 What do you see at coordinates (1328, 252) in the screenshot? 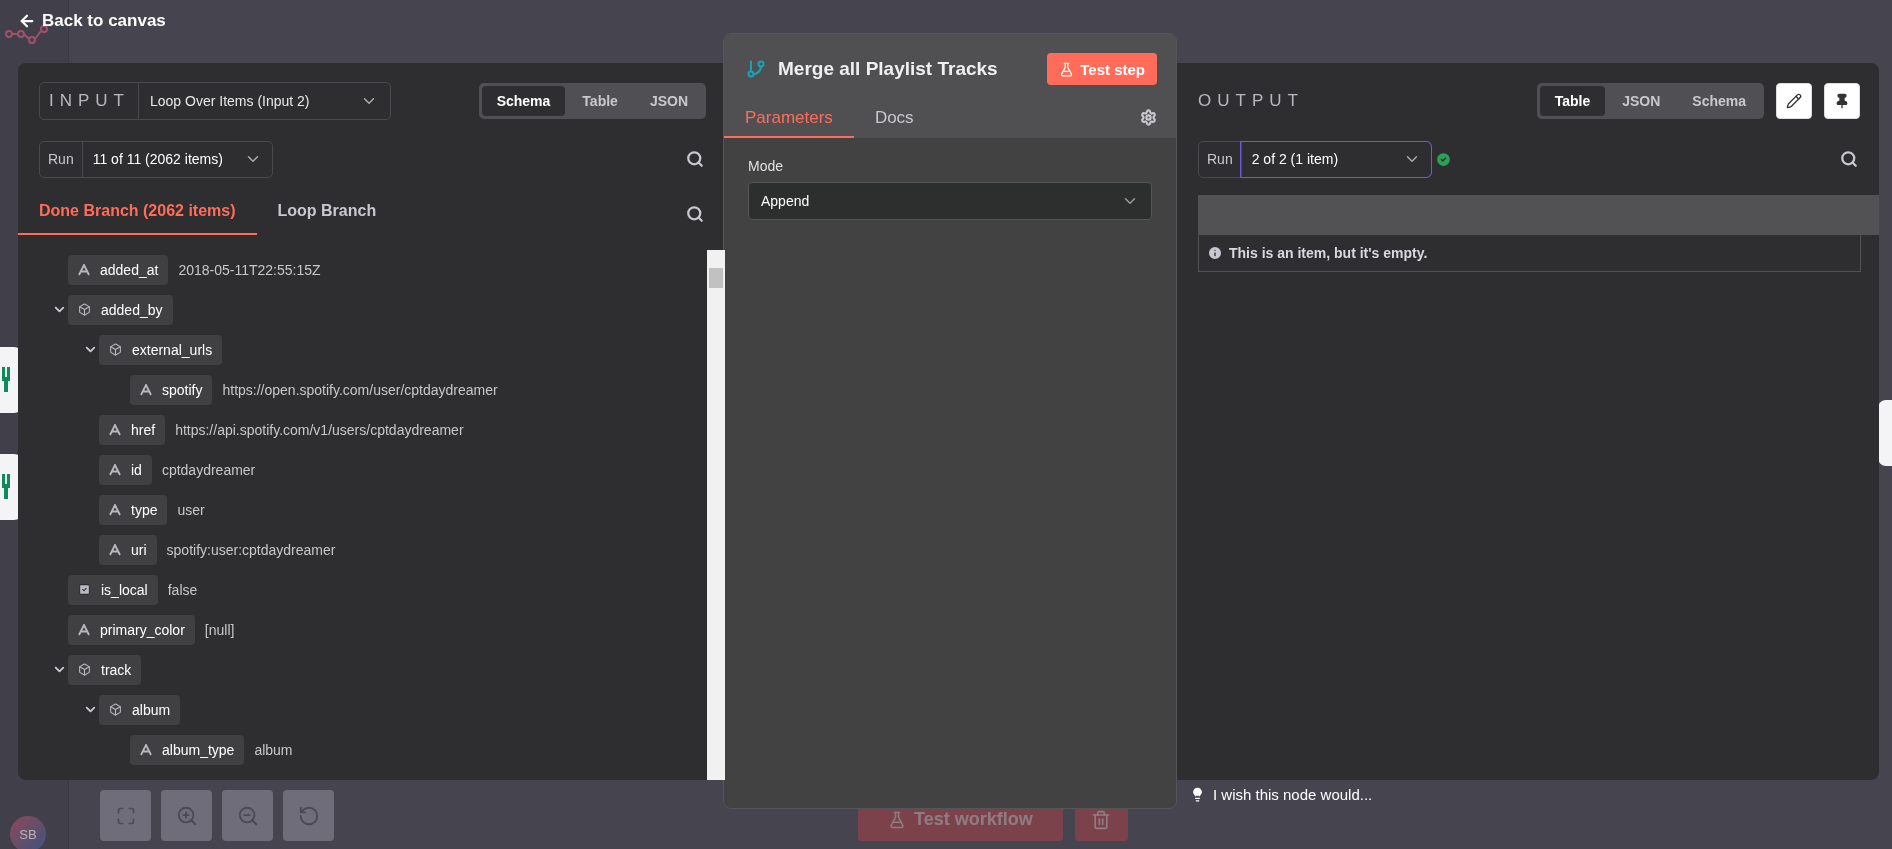
I see `empty-item-message: This is an item, but it's empty.` at bounding box center [1328, 252].